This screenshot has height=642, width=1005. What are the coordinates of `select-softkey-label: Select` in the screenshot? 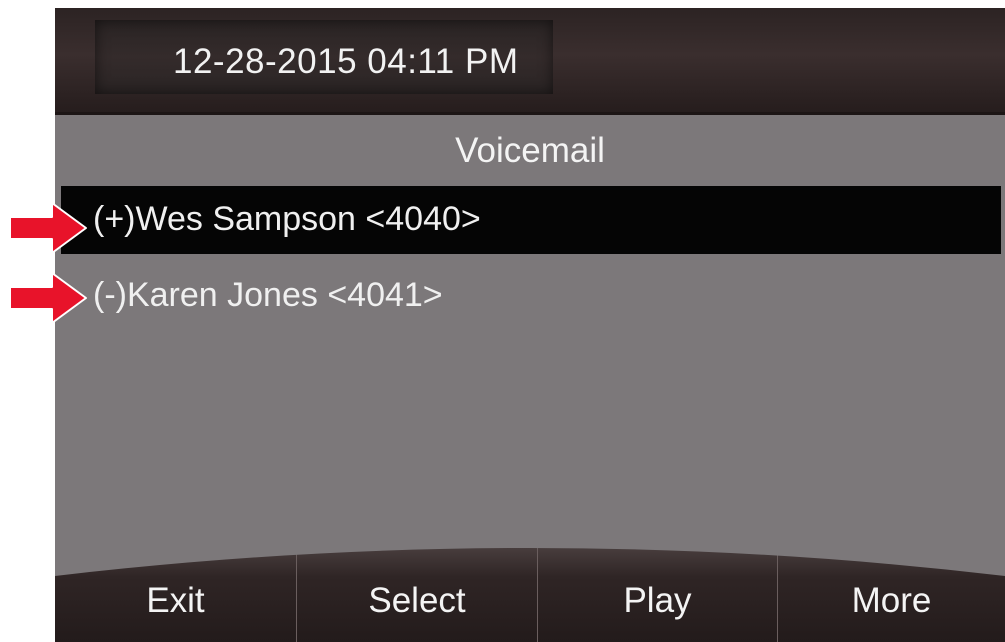 It's located at (417, 600).